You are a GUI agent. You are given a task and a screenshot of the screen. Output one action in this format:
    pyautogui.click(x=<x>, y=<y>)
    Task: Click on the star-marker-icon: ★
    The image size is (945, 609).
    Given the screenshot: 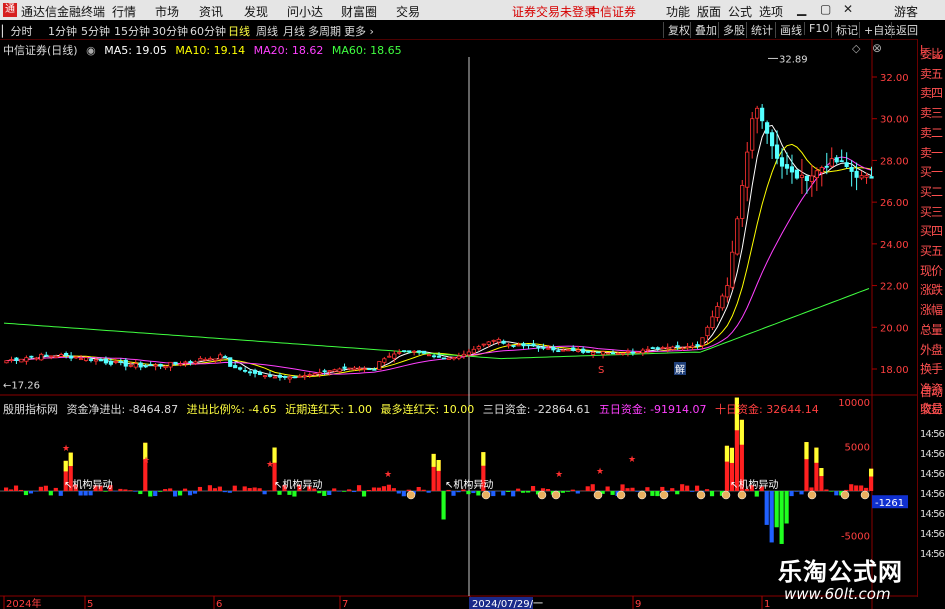 What is the action you would take?
    pyautogui.click(x=388, y=475)
    